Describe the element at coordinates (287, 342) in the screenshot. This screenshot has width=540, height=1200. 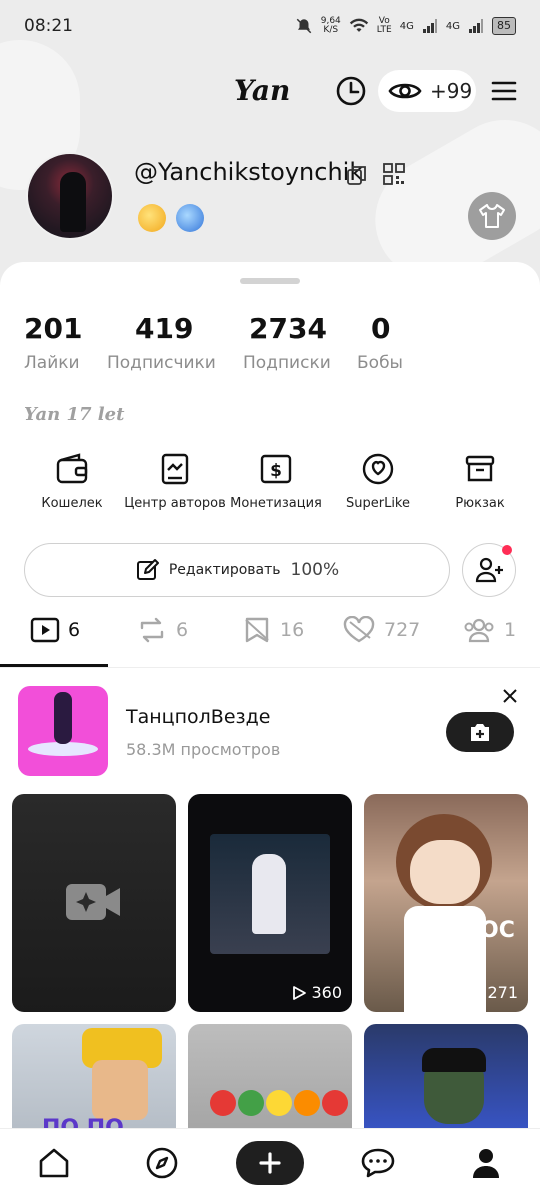
I see `stat-following: 2734 Подписки` at that location.